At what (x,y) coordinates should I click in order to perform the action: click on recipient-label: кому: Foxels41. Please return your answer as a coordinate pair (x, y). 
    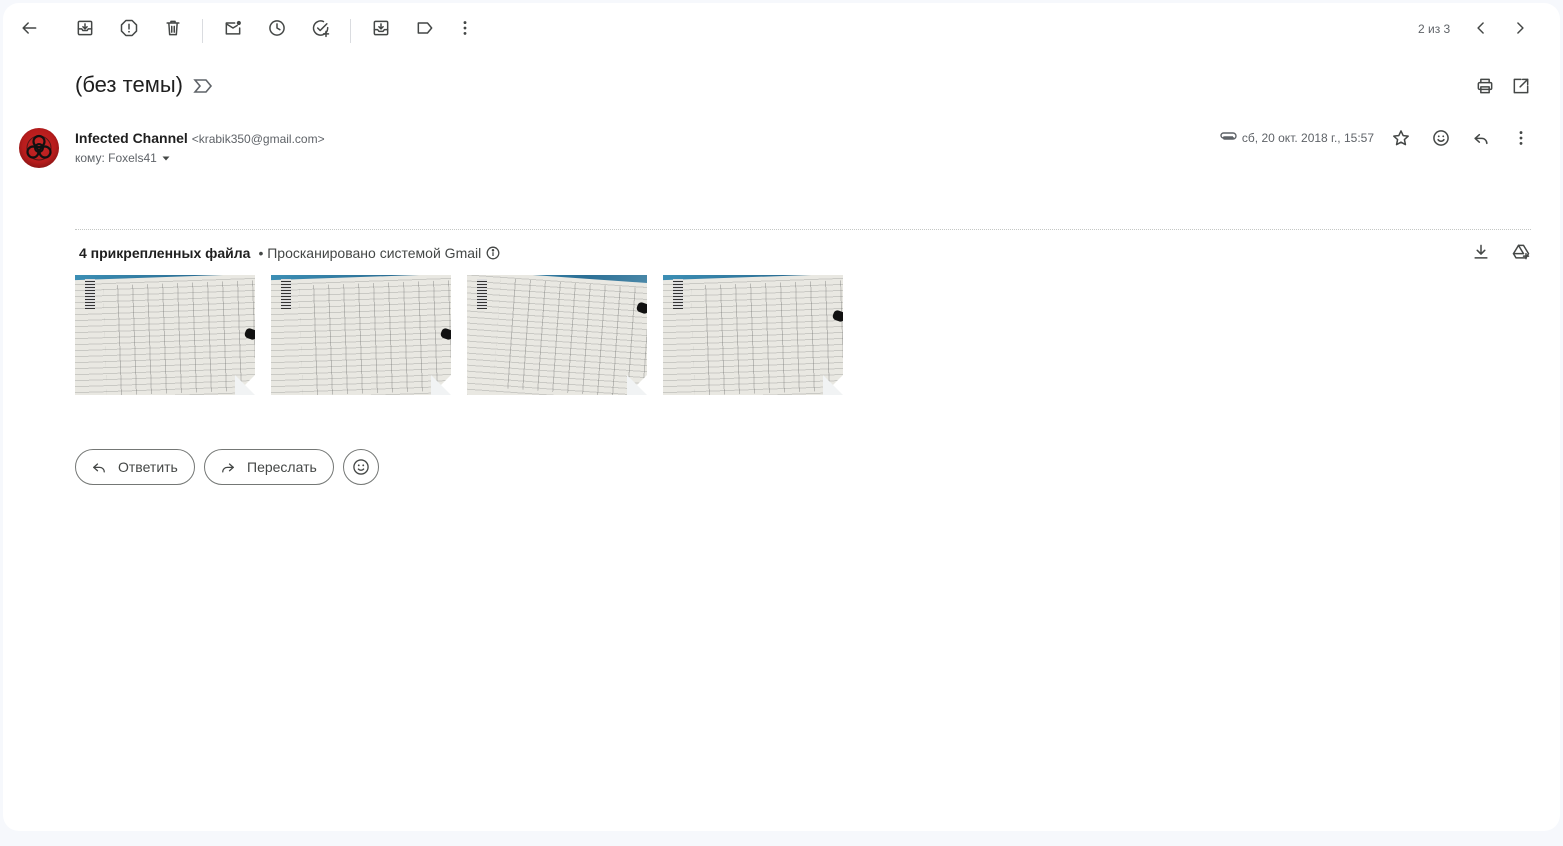
    Looking at the image, I should click on (116, 158).